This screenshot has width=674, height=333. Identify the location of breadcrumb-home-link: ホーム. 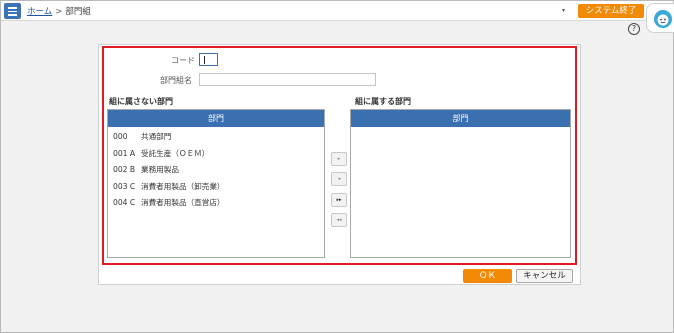
(39, 12).